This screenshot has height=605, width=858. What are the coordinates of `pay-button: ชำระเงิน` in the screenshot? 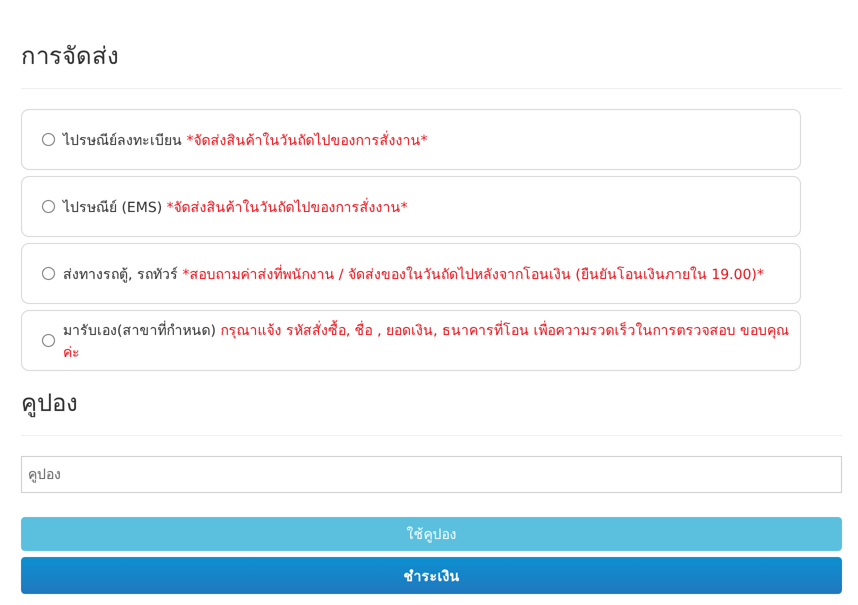 It's located at (431, 575).